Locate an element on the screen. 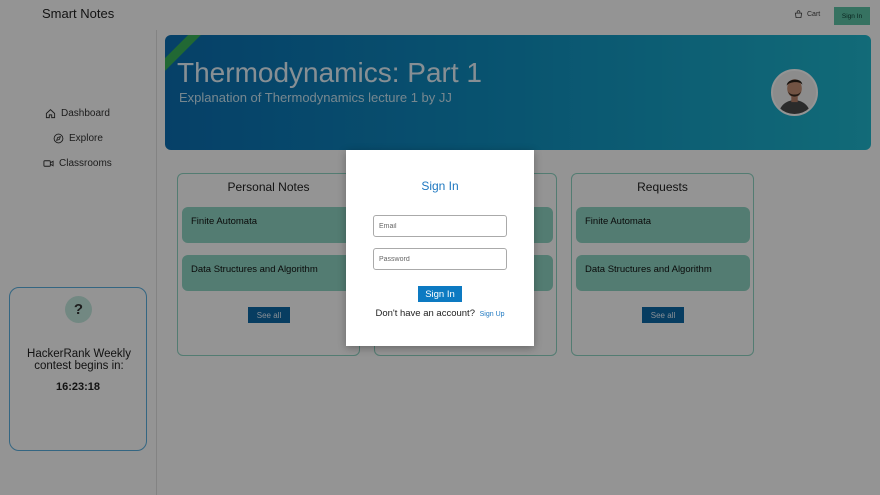 This screenshot has height=495, width=880. password-field is located at coordinates (440, 259).